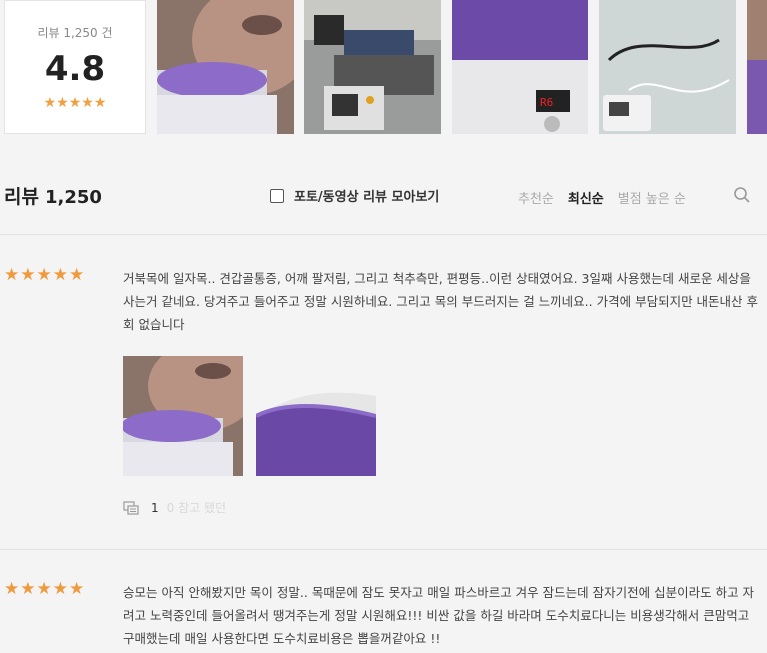 The height and width of the screenshot is (653, 767). What do you see at coordinates (75, 33) in the screenshot?
I see `review-count-label: 리뷰 1,250 건` at bounding box center [75, 33].